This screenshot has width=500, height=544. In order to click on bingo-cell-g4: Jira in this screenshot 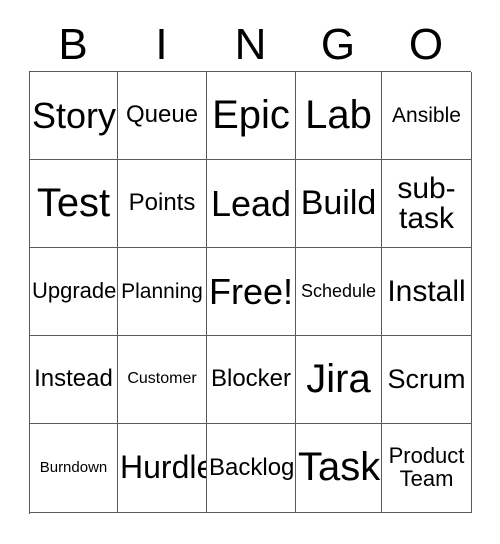, I will do `click(339, 380)`.